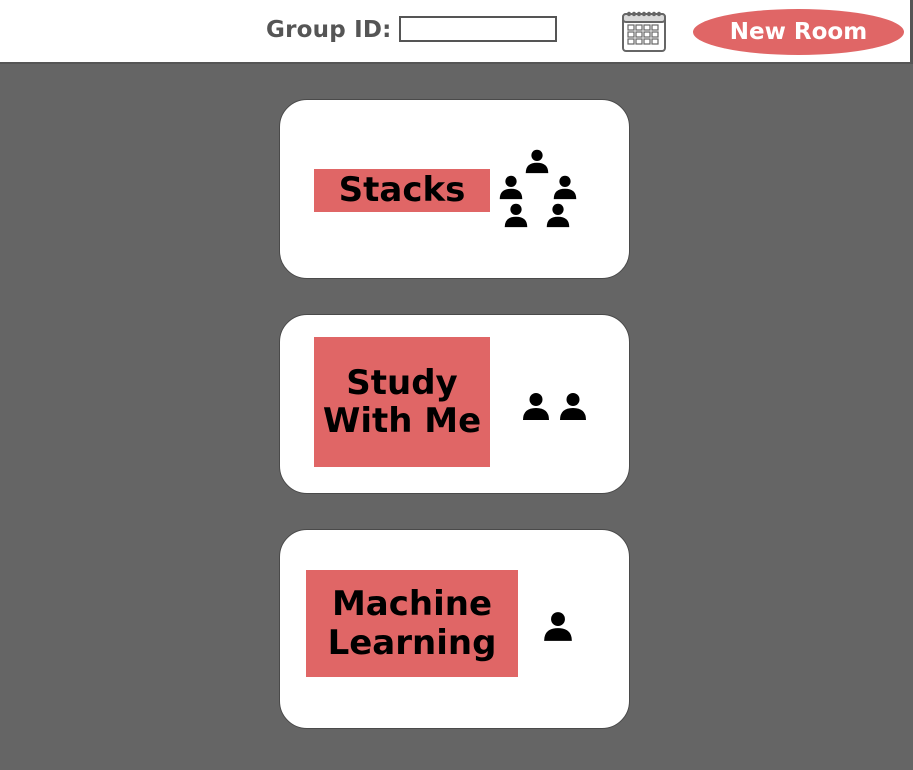 This screenshot has height=770, width=913. What do you see at coordinates (644, 31) in the screenshot?
I see `calendar-icon` at bounding box center [644, 31].